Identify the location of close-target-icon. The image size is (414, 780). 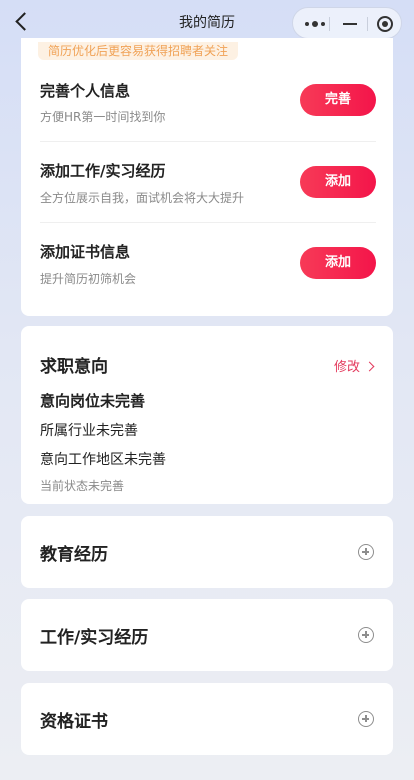
(385, 24).